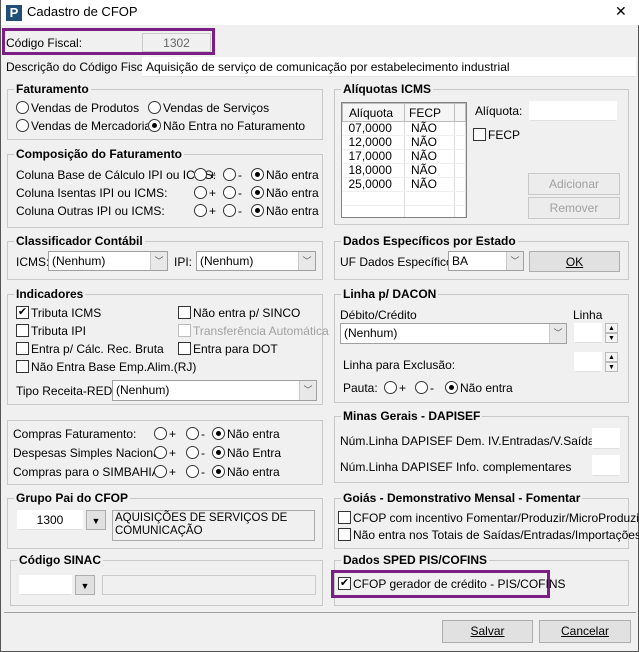 The width and height of the screenshot is (639, 652). I want to click on table-cell: NÃO, so click(429, 184).